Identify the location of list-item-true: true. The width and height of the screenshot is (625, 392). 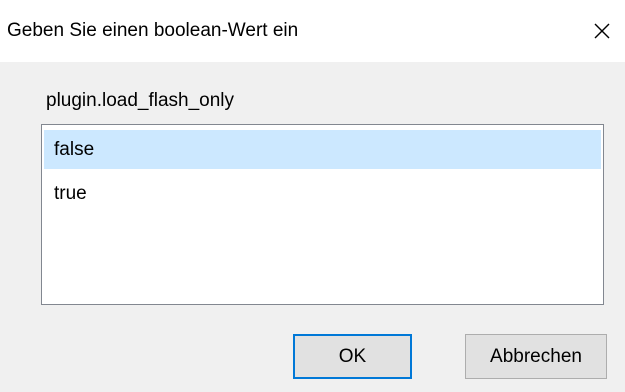
(322, 193).